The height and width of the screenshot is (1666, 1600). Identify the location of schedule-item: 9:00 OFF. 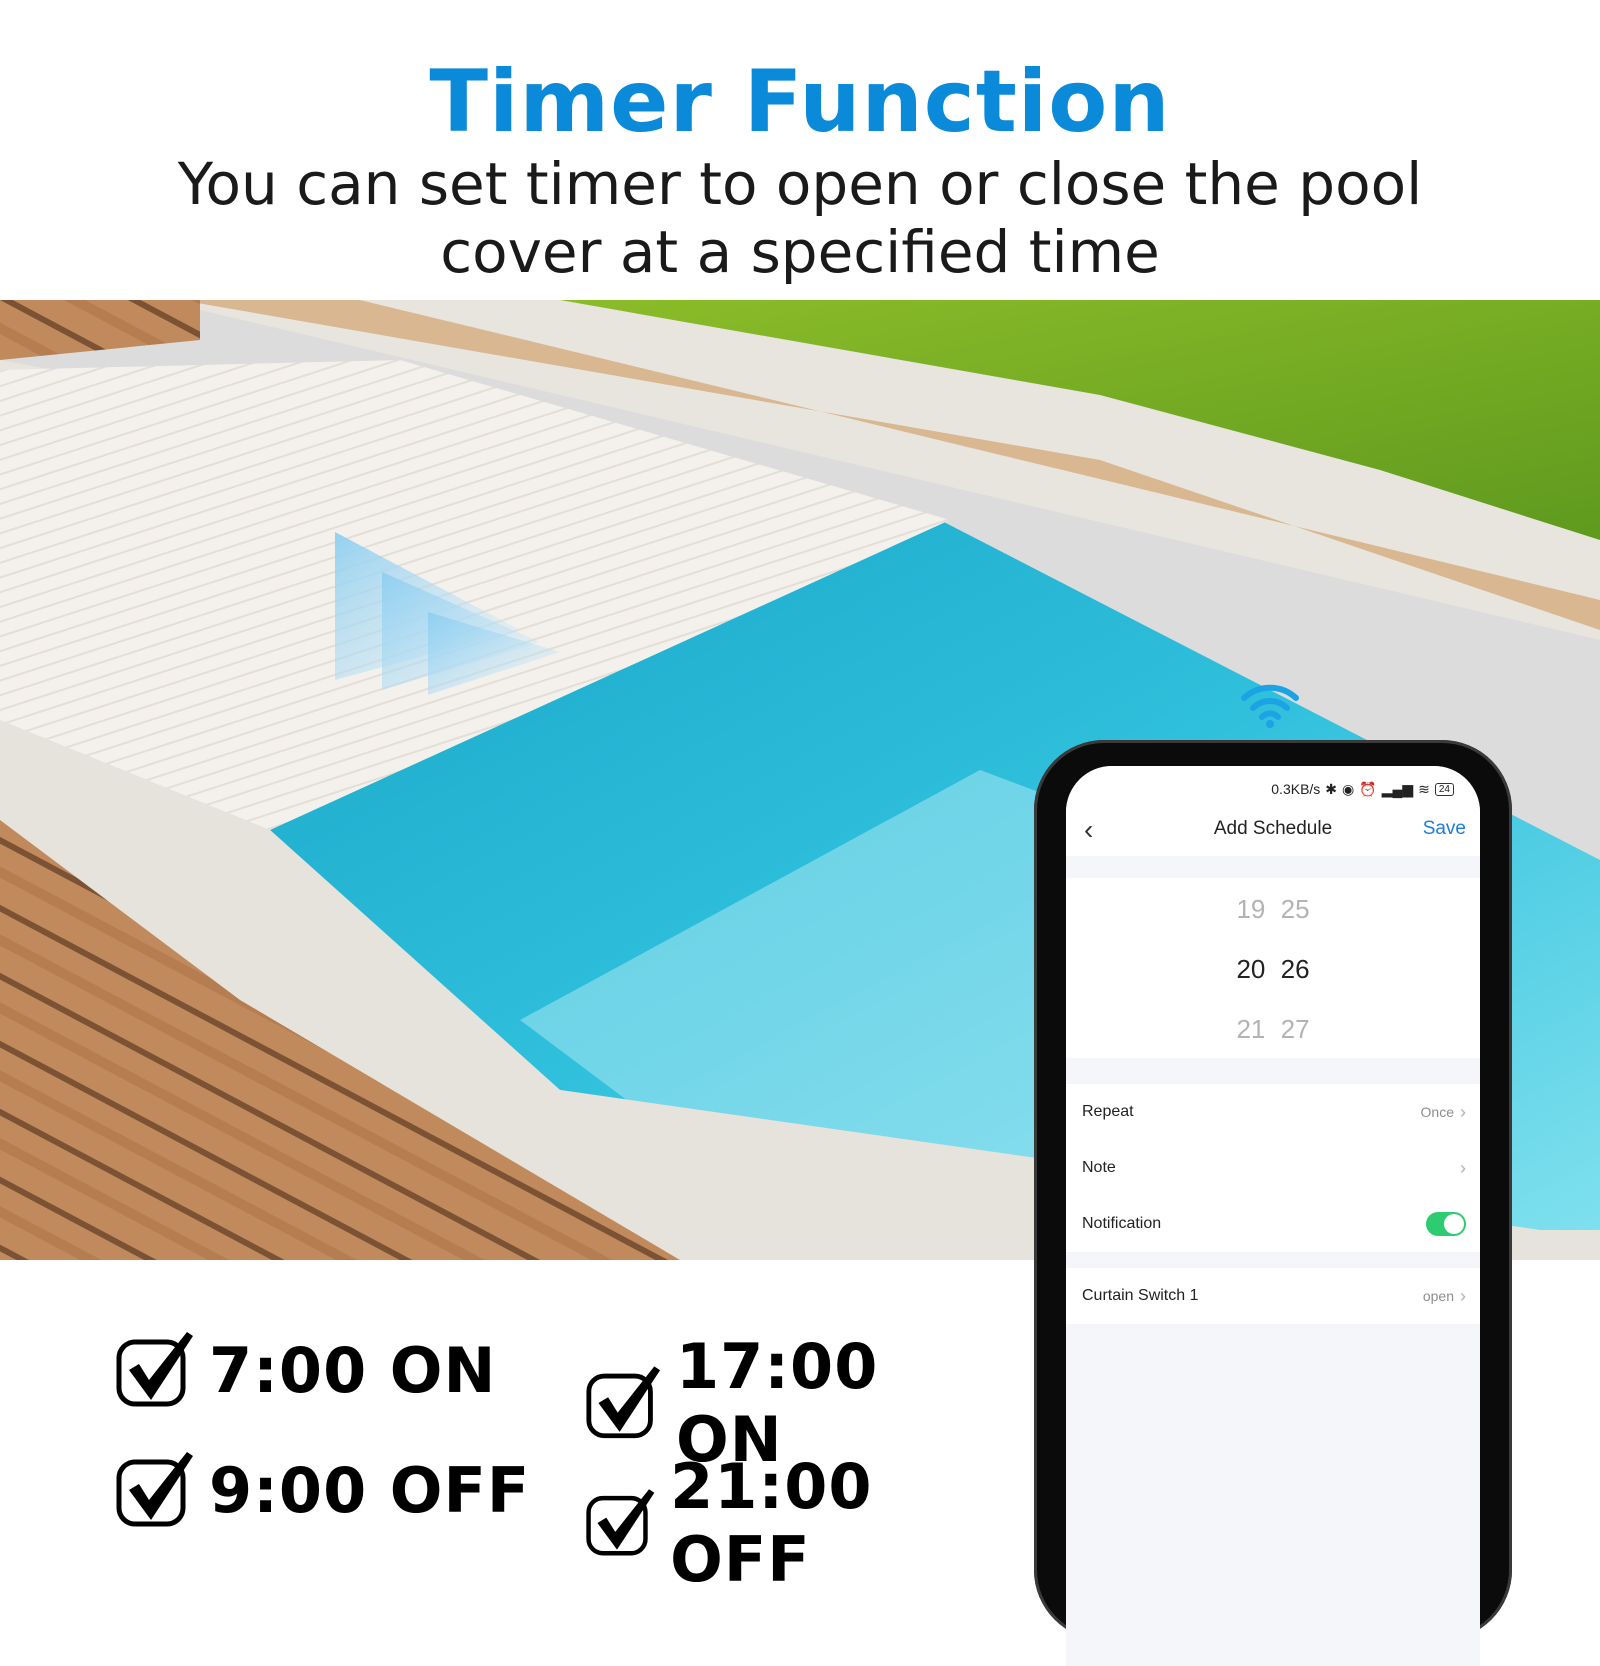
(322, 1490).